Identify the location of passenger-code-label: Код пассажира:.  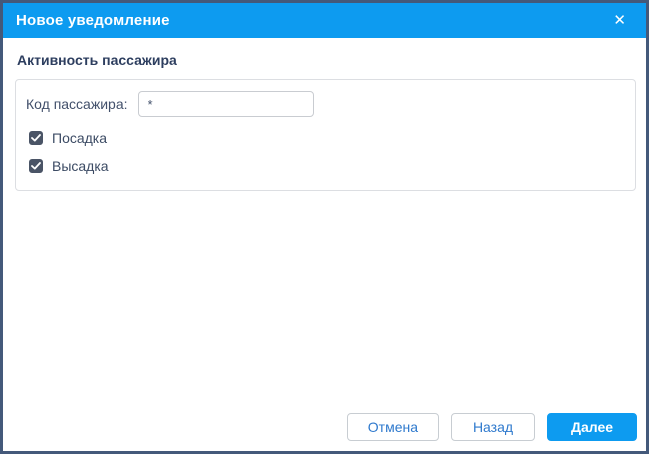
(77, 104).